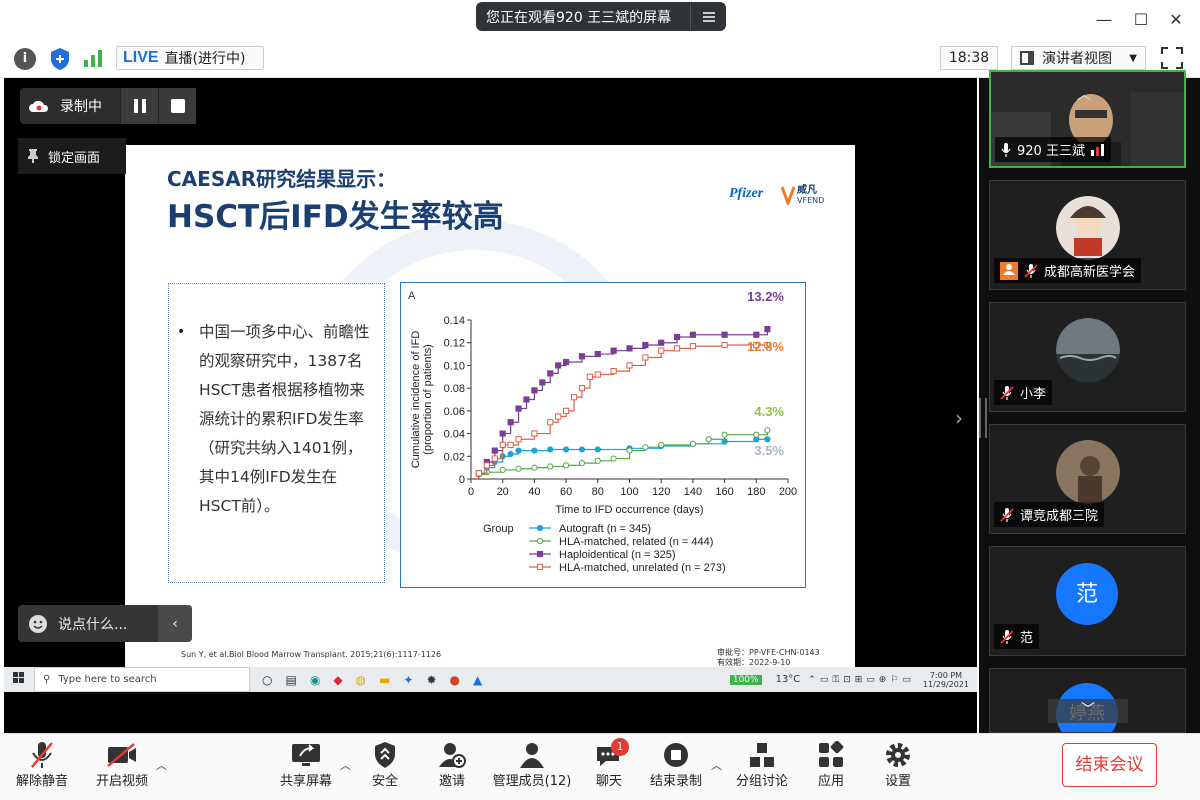  I want to click on live-indicator: LIVE 直播(进行中), so click(190, 58).